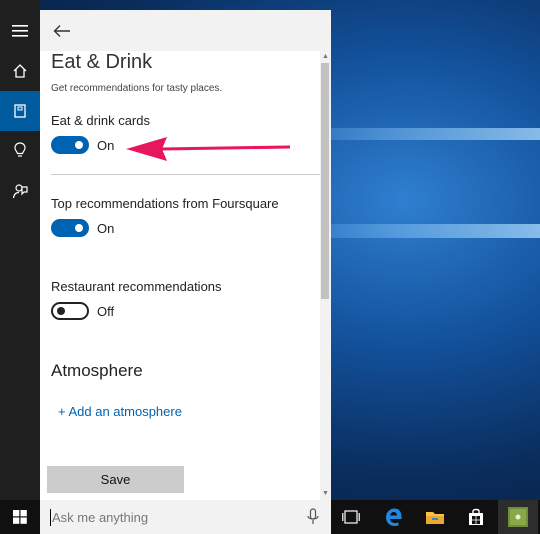 The image size is (540, 534). What do you see at coordinates (100, 517) in the screenshot?
I see `search-placeholder: Ask me anything` at bounding box center [100, 517].